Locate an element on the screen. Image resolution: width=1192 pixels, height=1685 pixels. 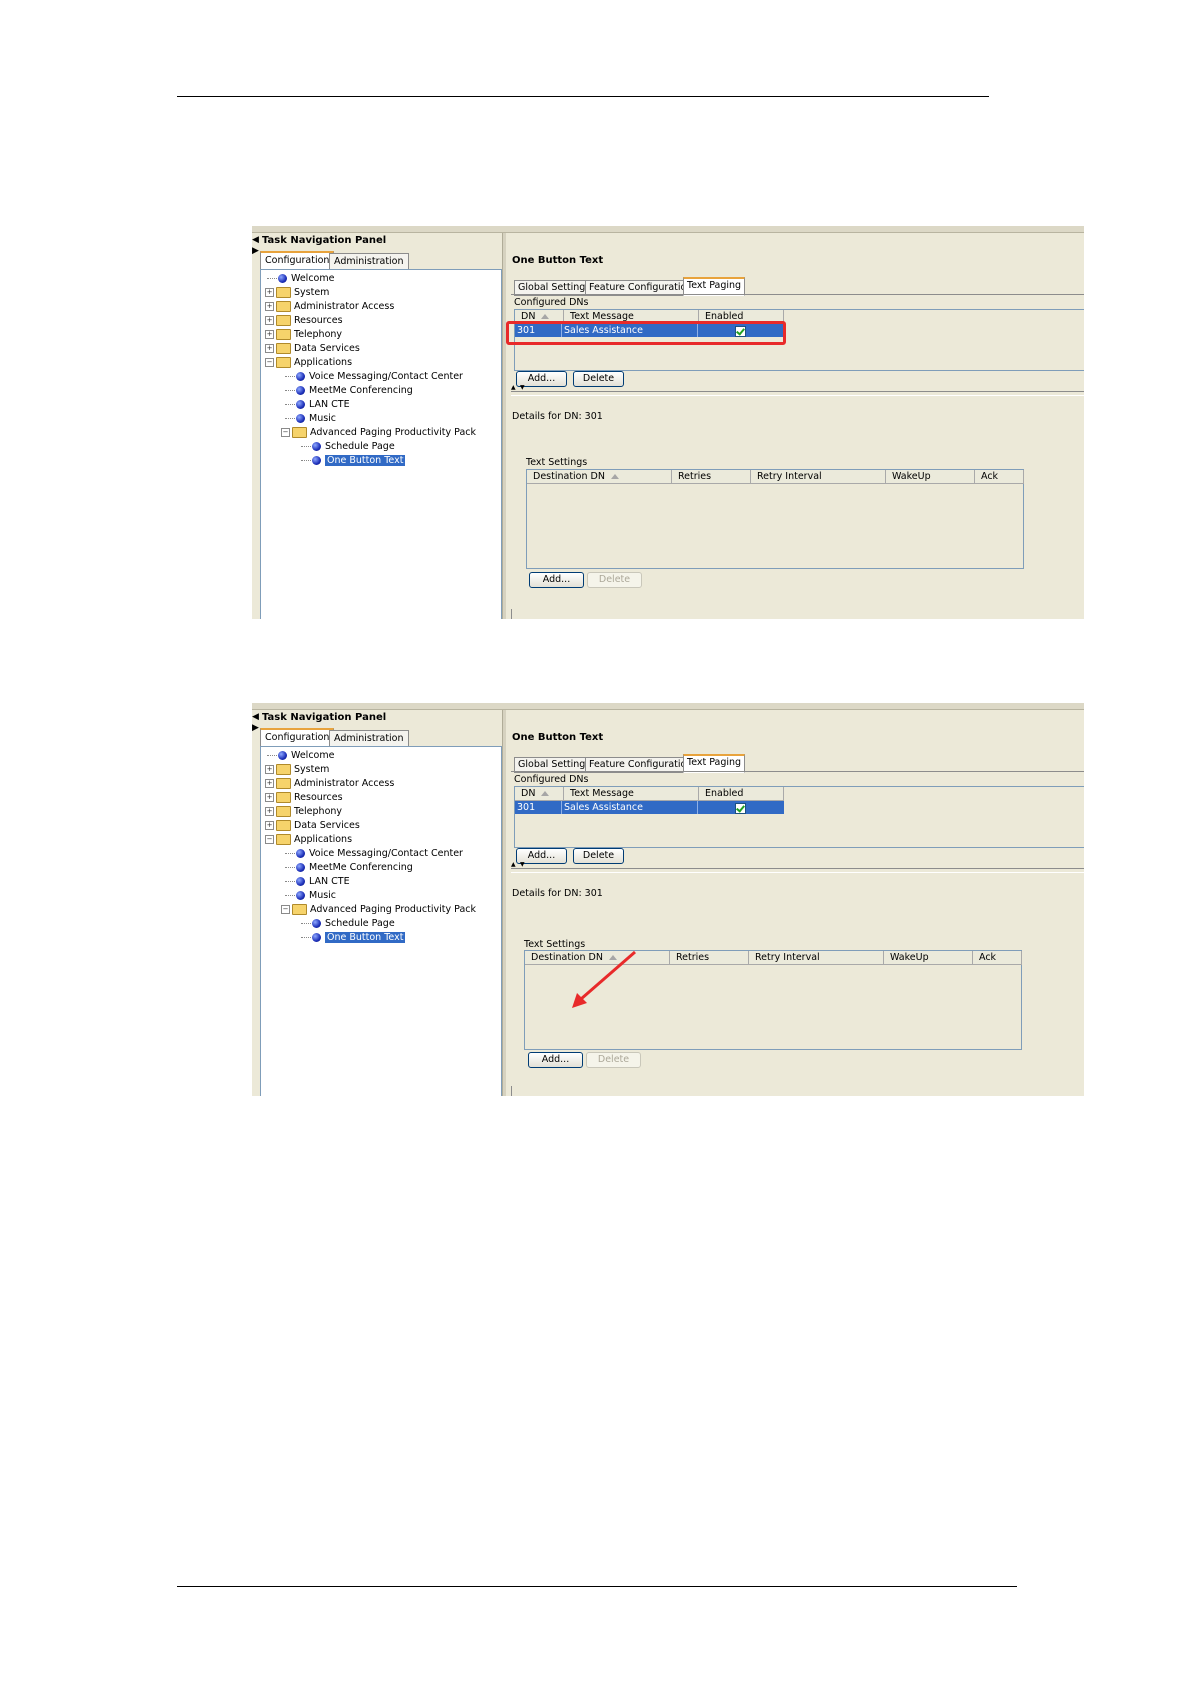
col-header-ack: Ack is located at coordinates (999, 477).